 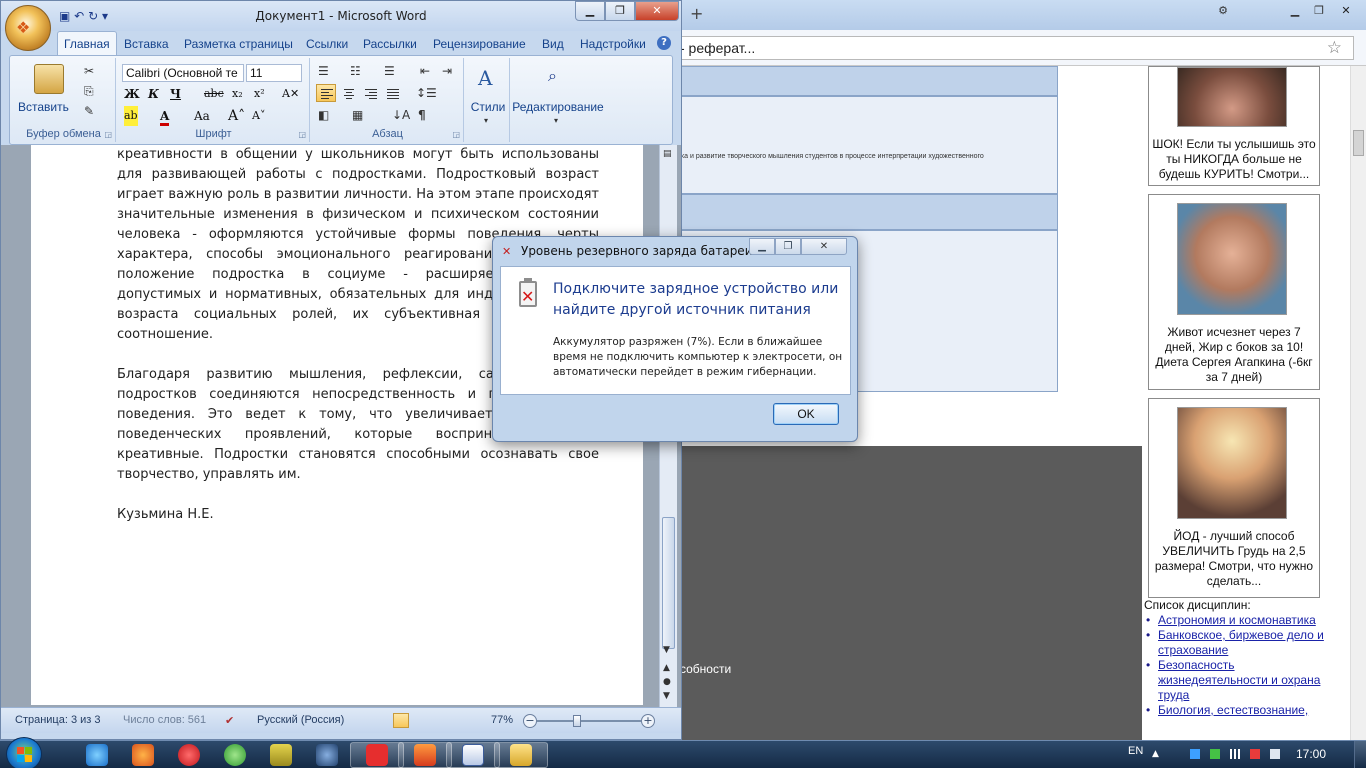 What do you see at coordinates (274, 73) in the screenshot?
I see `font-size-select: 11` at bounding box center [274, 73].